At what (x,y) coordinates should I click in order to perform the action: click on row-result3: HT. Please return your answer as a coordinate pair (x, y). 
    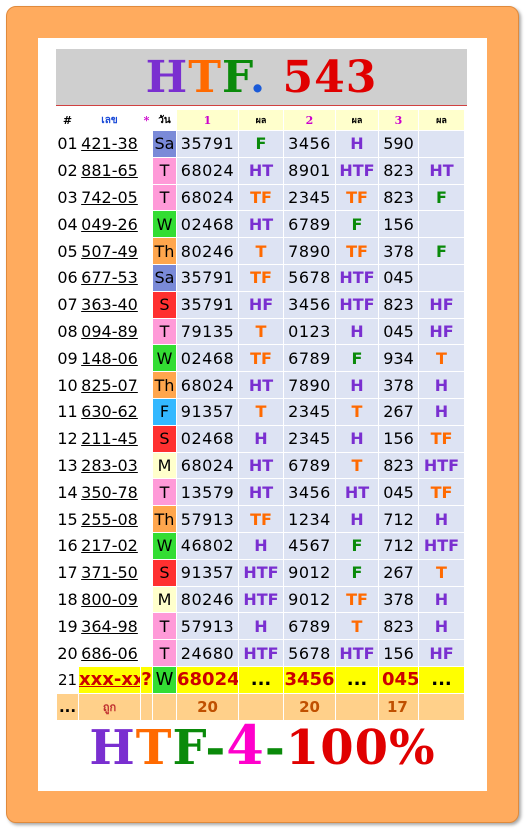
    Looking at the image, I should click on (441, 170).